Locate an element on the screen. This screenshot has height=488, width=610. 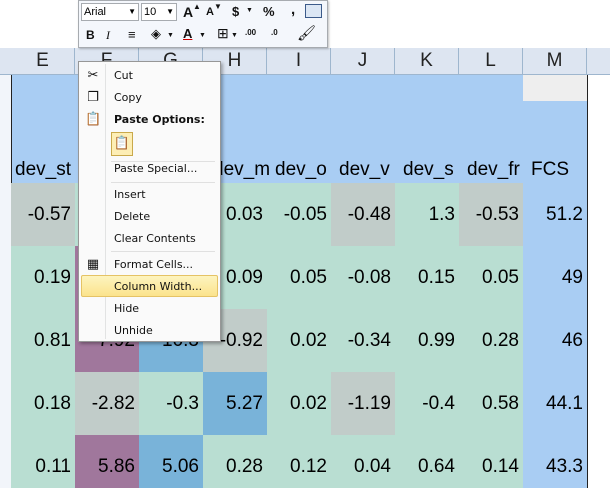
table-cell: -0.3 is located at coordinates (171, 403).